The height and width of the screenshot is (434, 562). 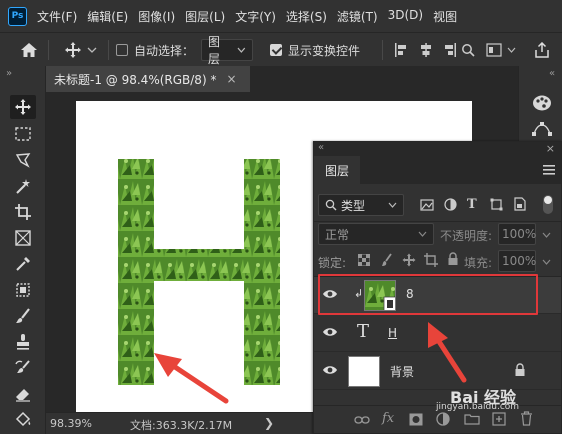 What do you see at coordinates (552, 73) in the screenshot?
I see `expand-dock-icon: «` at bounding box center [552, 73].